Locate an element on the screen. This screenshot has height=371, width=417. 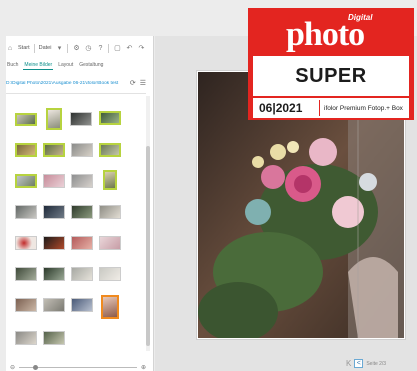
gear-icon: ⚙ is located at coordinates (76, 48).